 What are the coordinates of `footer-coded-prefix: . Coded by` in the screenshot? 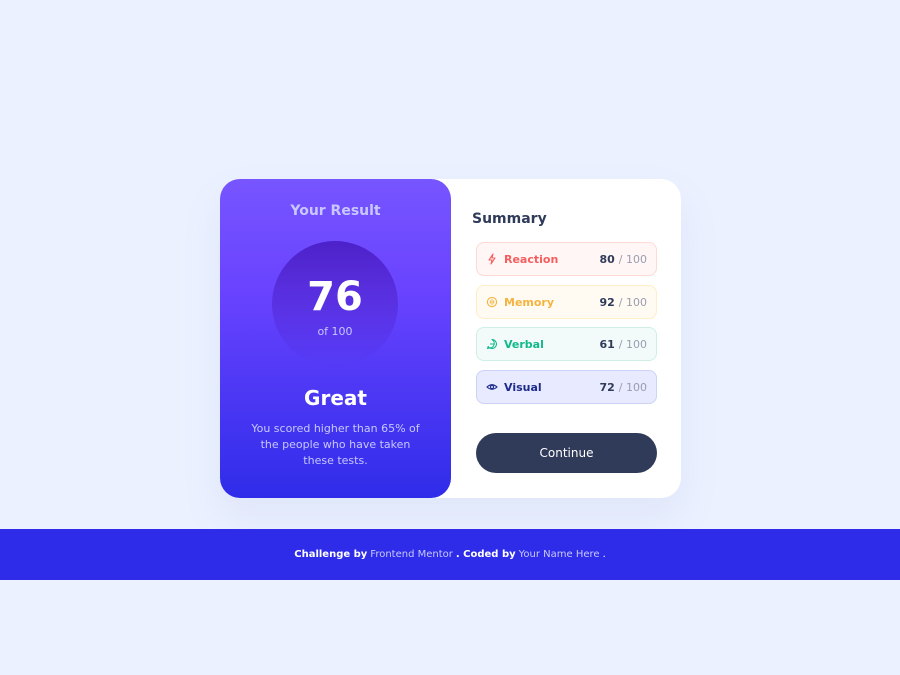 It's located at (485, 554).